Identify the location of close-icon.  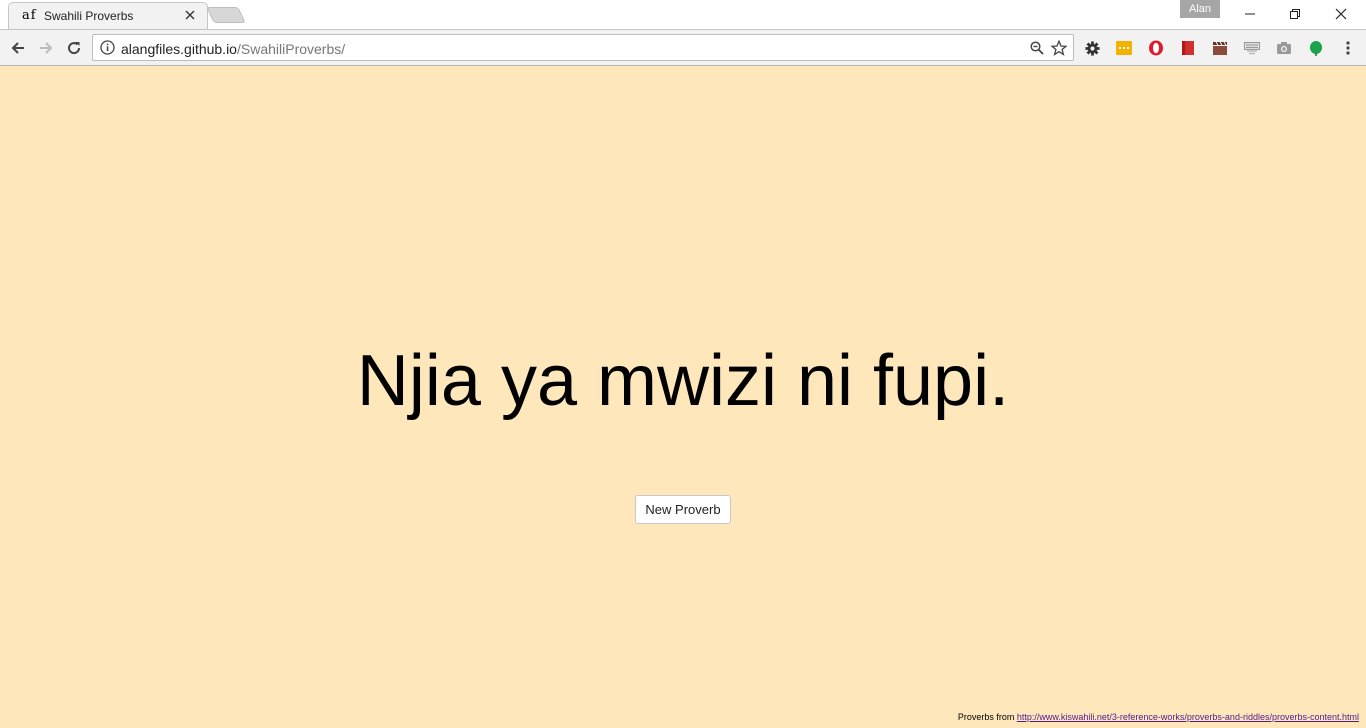
(1341, 14).